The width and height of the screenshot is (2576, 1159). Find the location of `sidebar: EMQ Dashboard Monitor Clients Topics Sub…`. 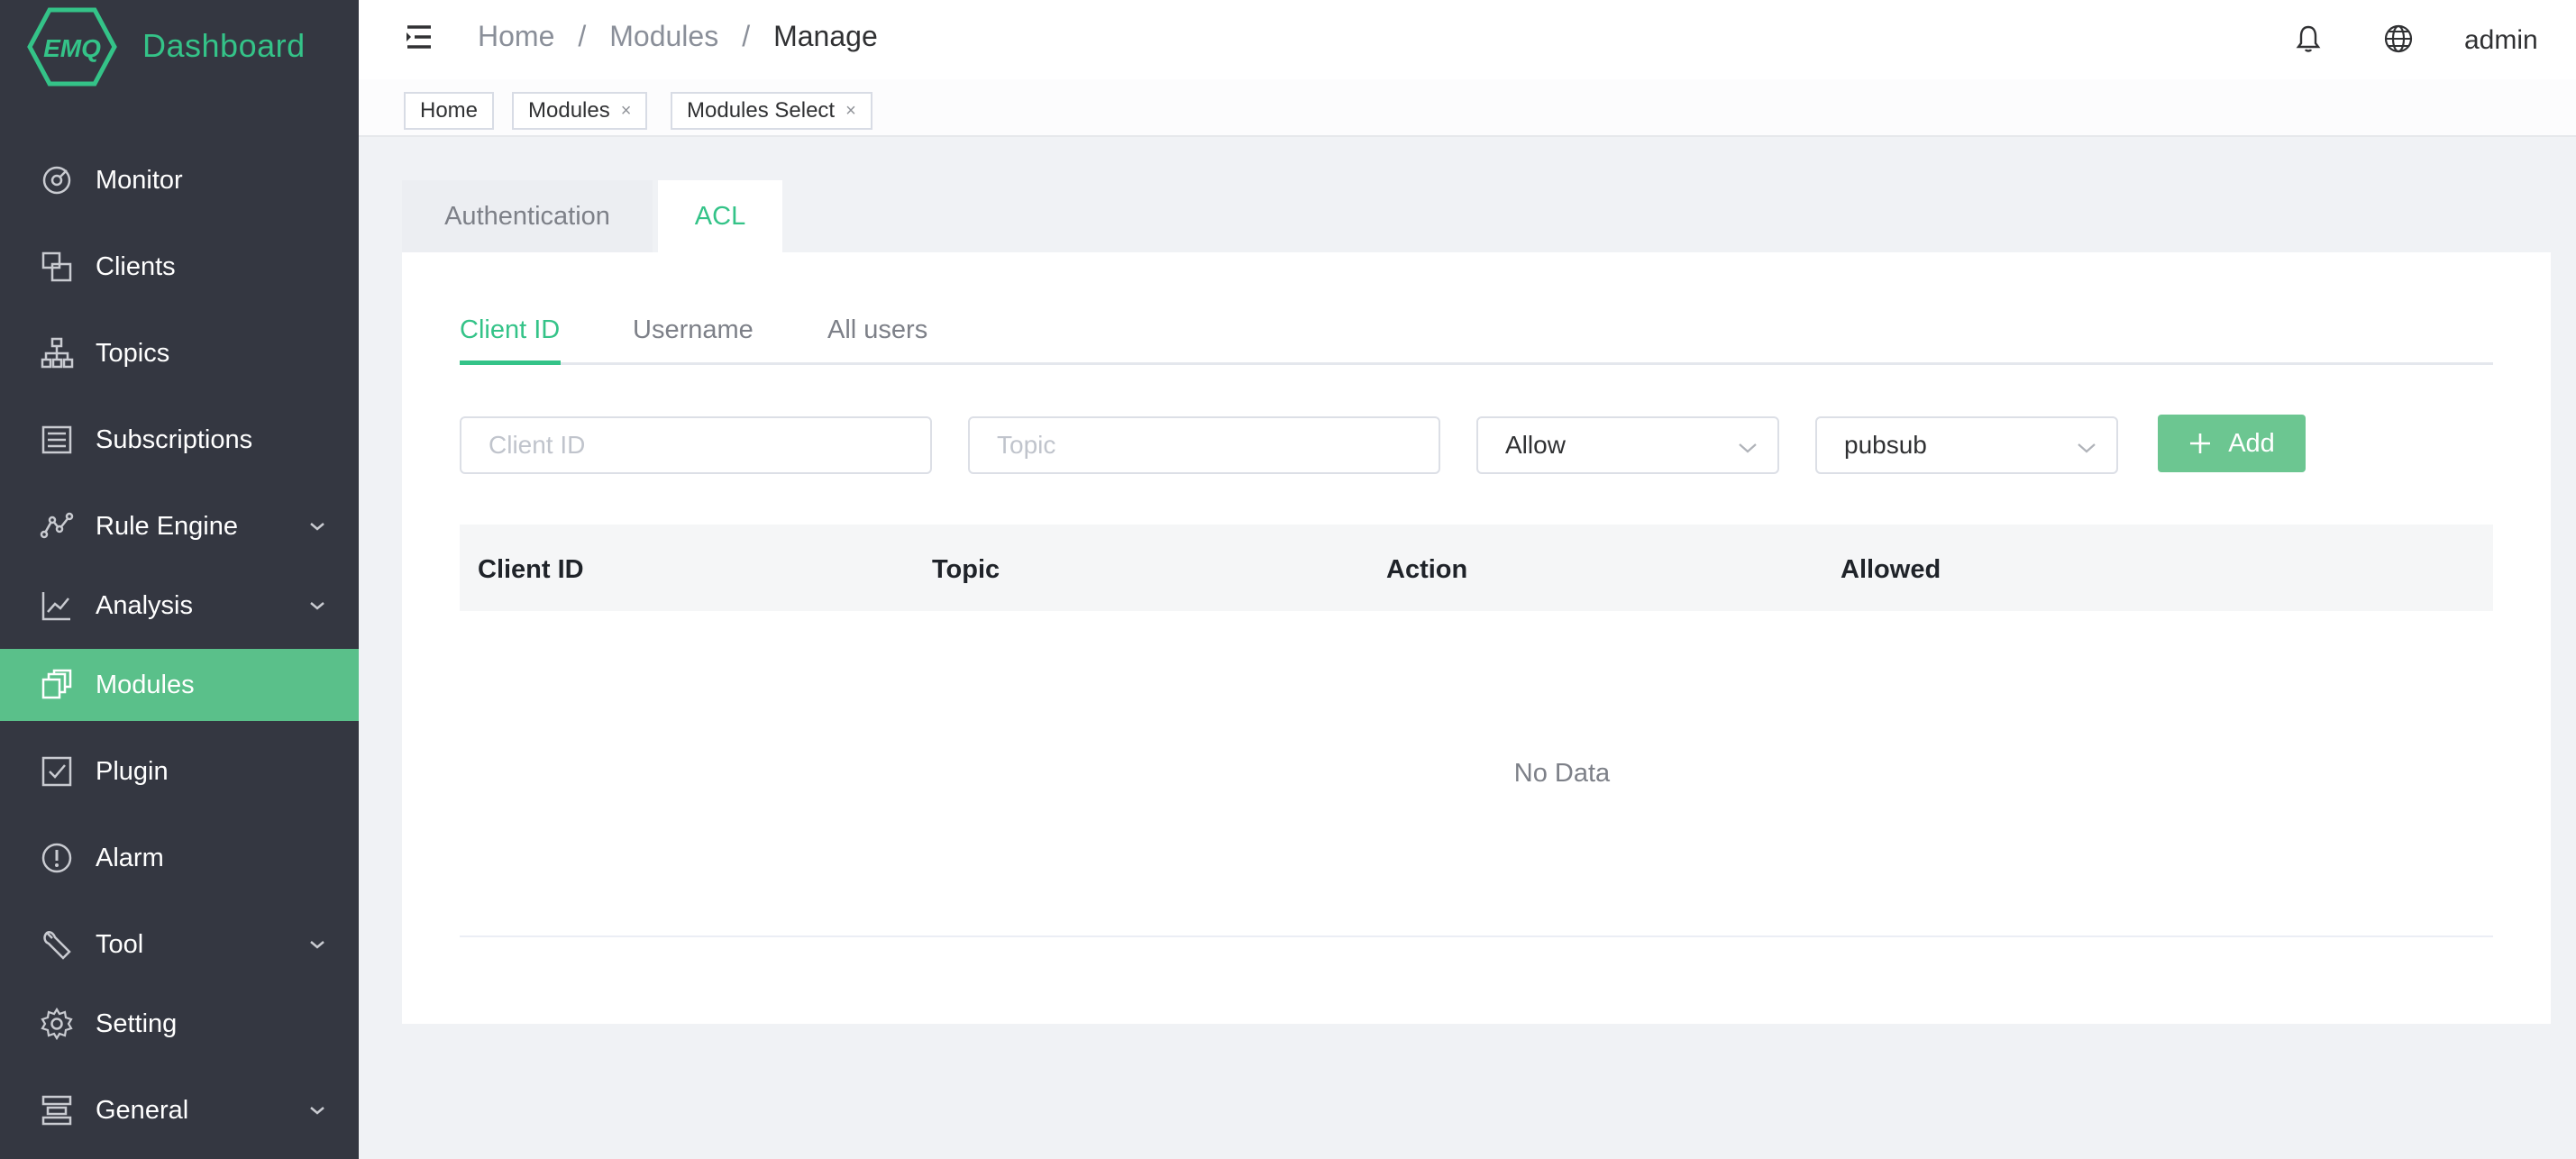

sidebar: EMQ Dashboard Monitor Clients Topics Sub… is located at coordinates (180, 579).